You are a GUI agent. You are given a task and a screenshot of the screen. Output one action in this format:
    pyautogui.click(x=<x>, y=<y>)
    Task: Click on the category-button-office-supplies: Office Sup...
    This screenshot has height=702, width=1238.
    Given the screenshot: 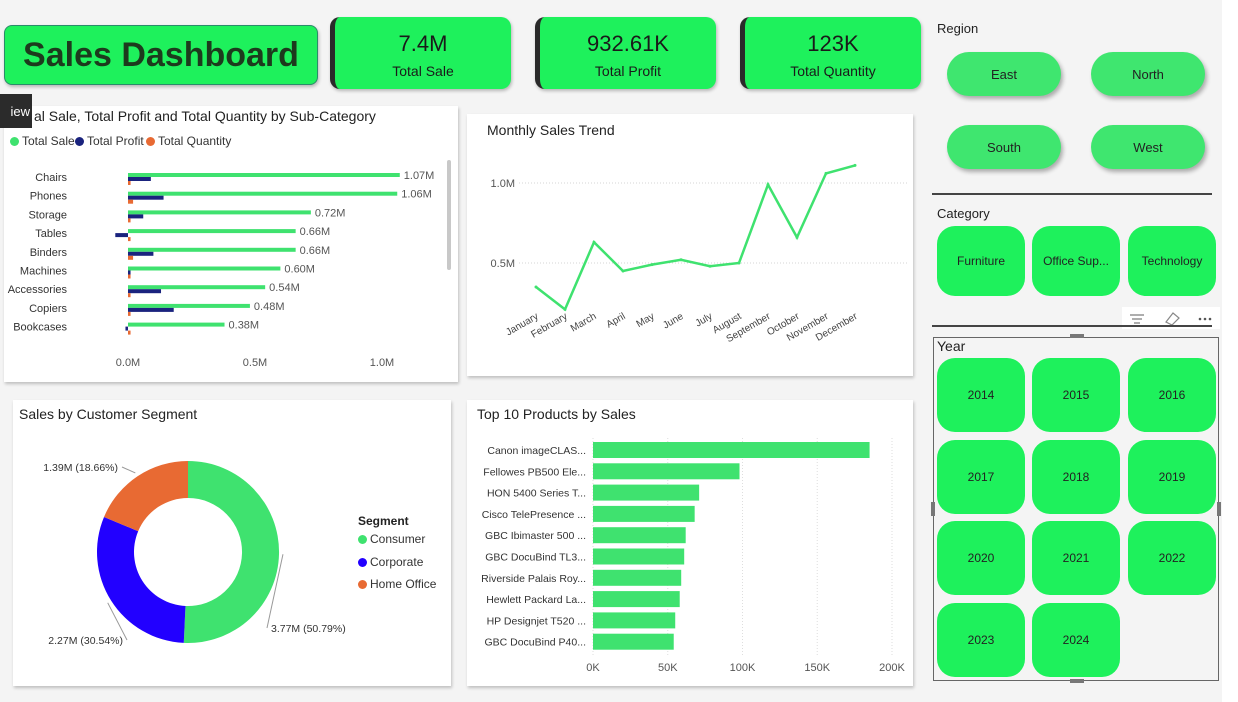 What is the action you would take?
    pyautogui.click(x=1076, y=261)
    